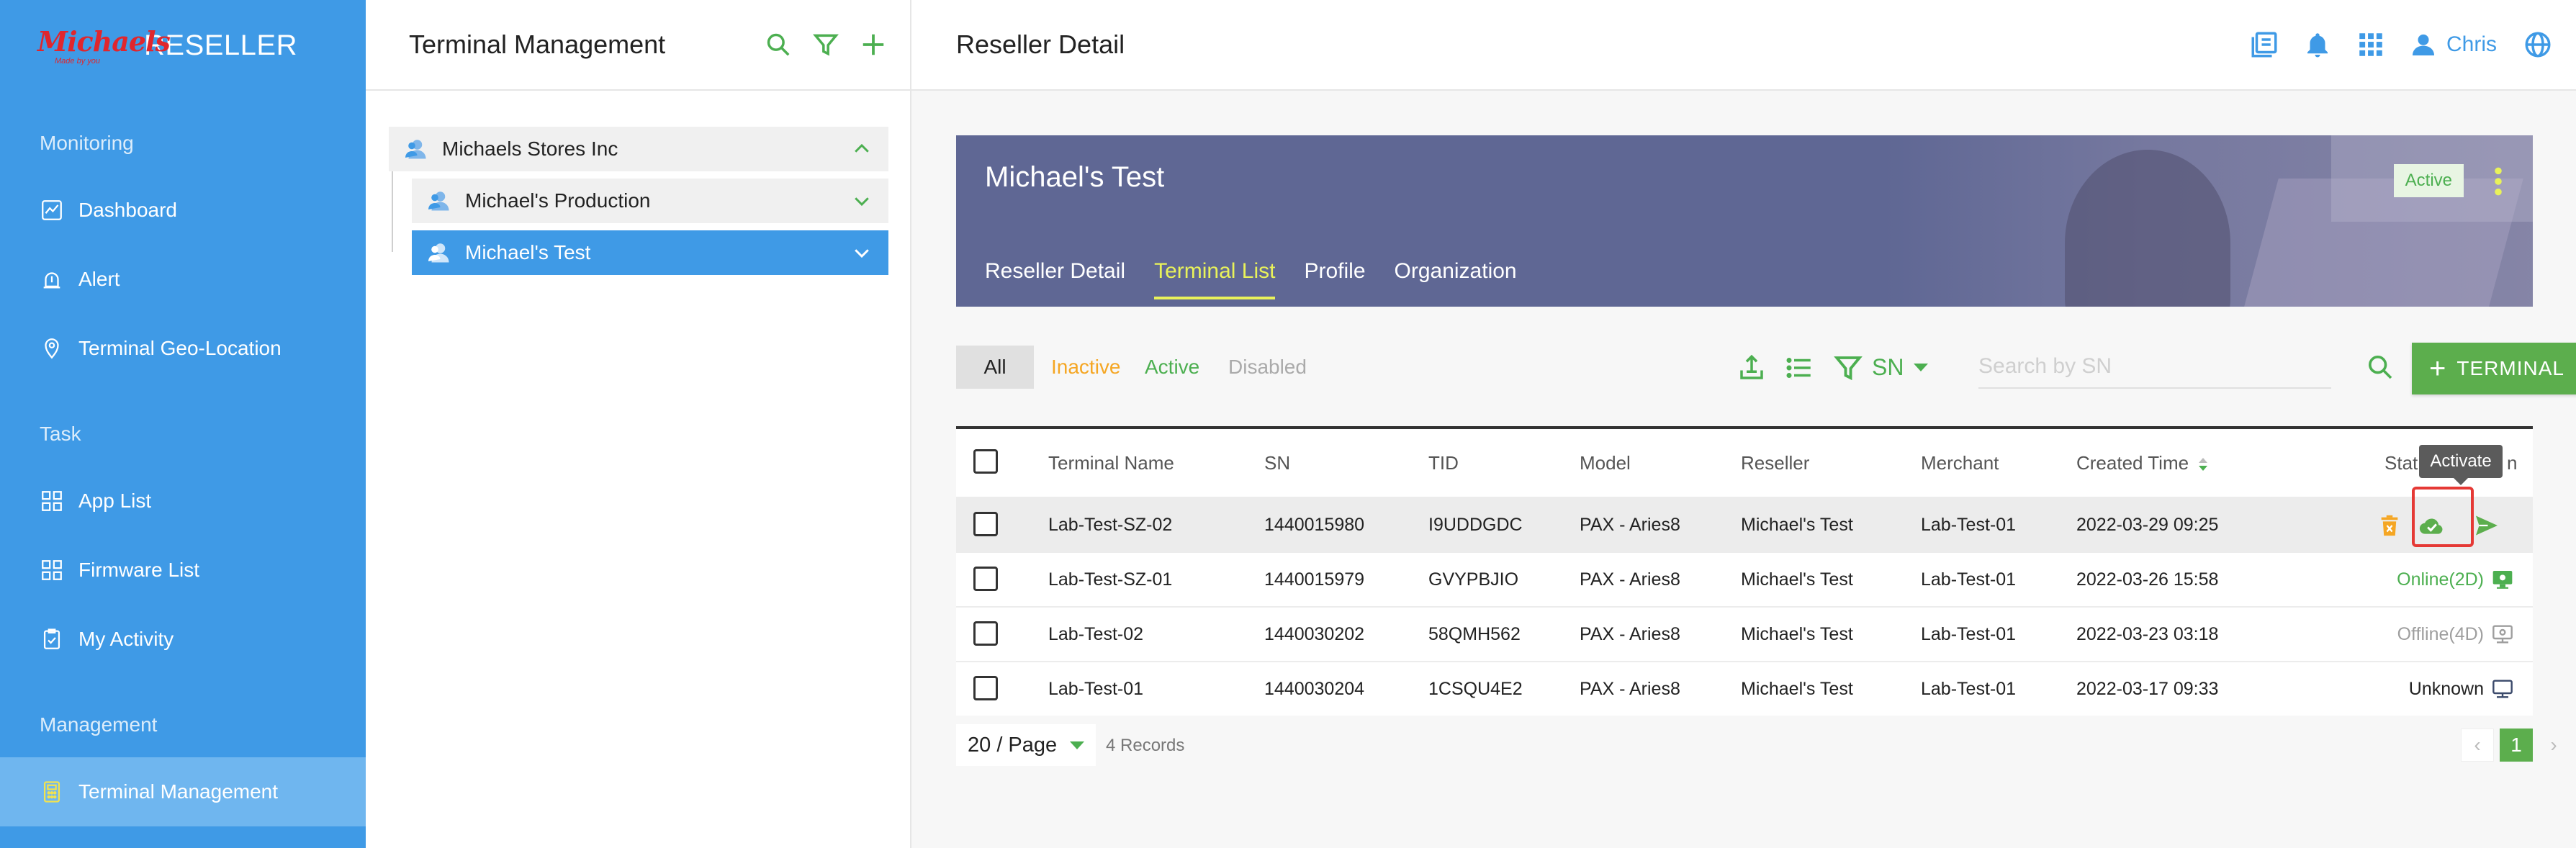 This screenshot has width=2576, height=848. What do you see at coordinates (2538, 45) in the screenshot?
I see `globe-icon` at bounding box center [2538, 45].